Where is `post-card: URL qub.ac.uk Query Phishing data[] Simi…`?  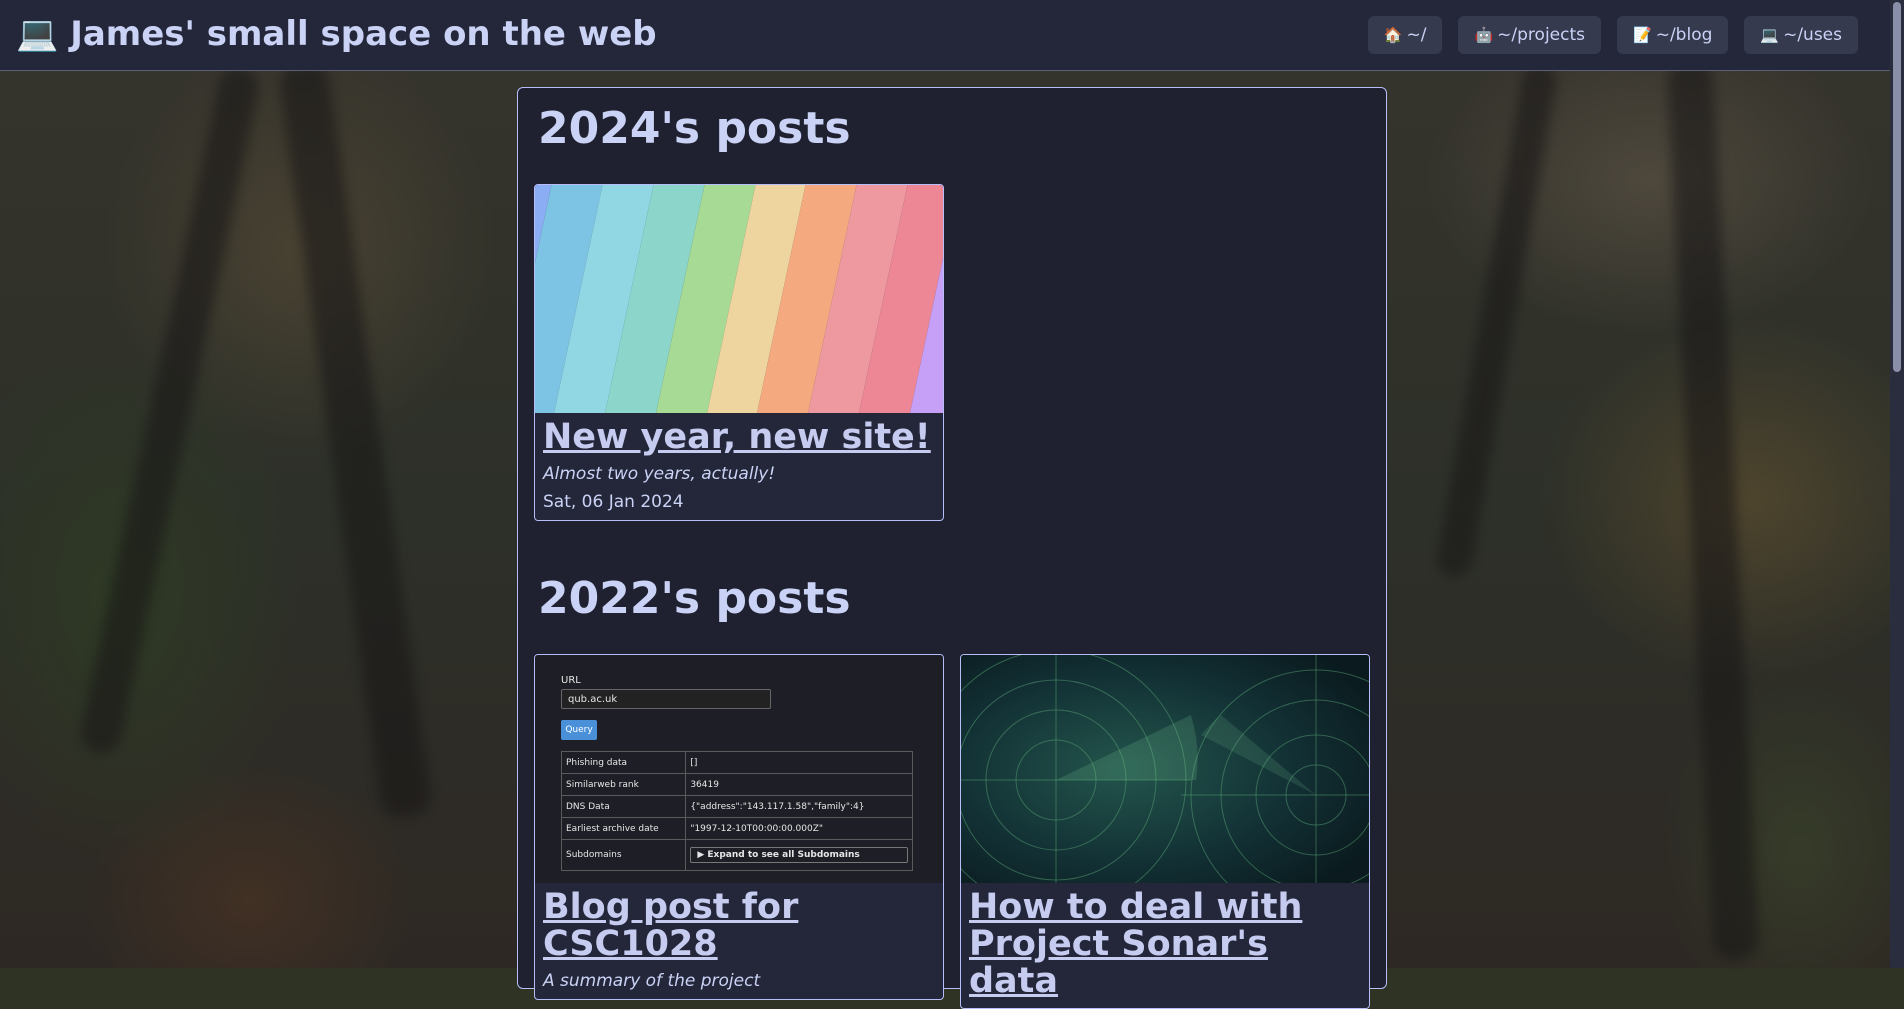 post-card: URL qub.ac.uk Query Phishing data[] Simi… is located at coordinates (739, 827).